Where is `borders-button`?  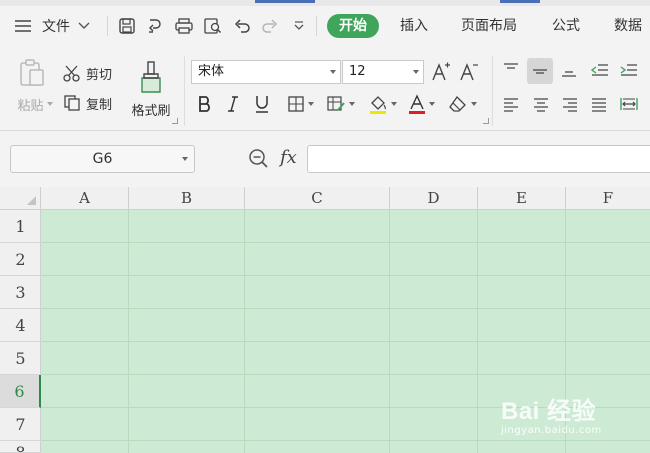
borders-button is located at coordinates (300, 104).